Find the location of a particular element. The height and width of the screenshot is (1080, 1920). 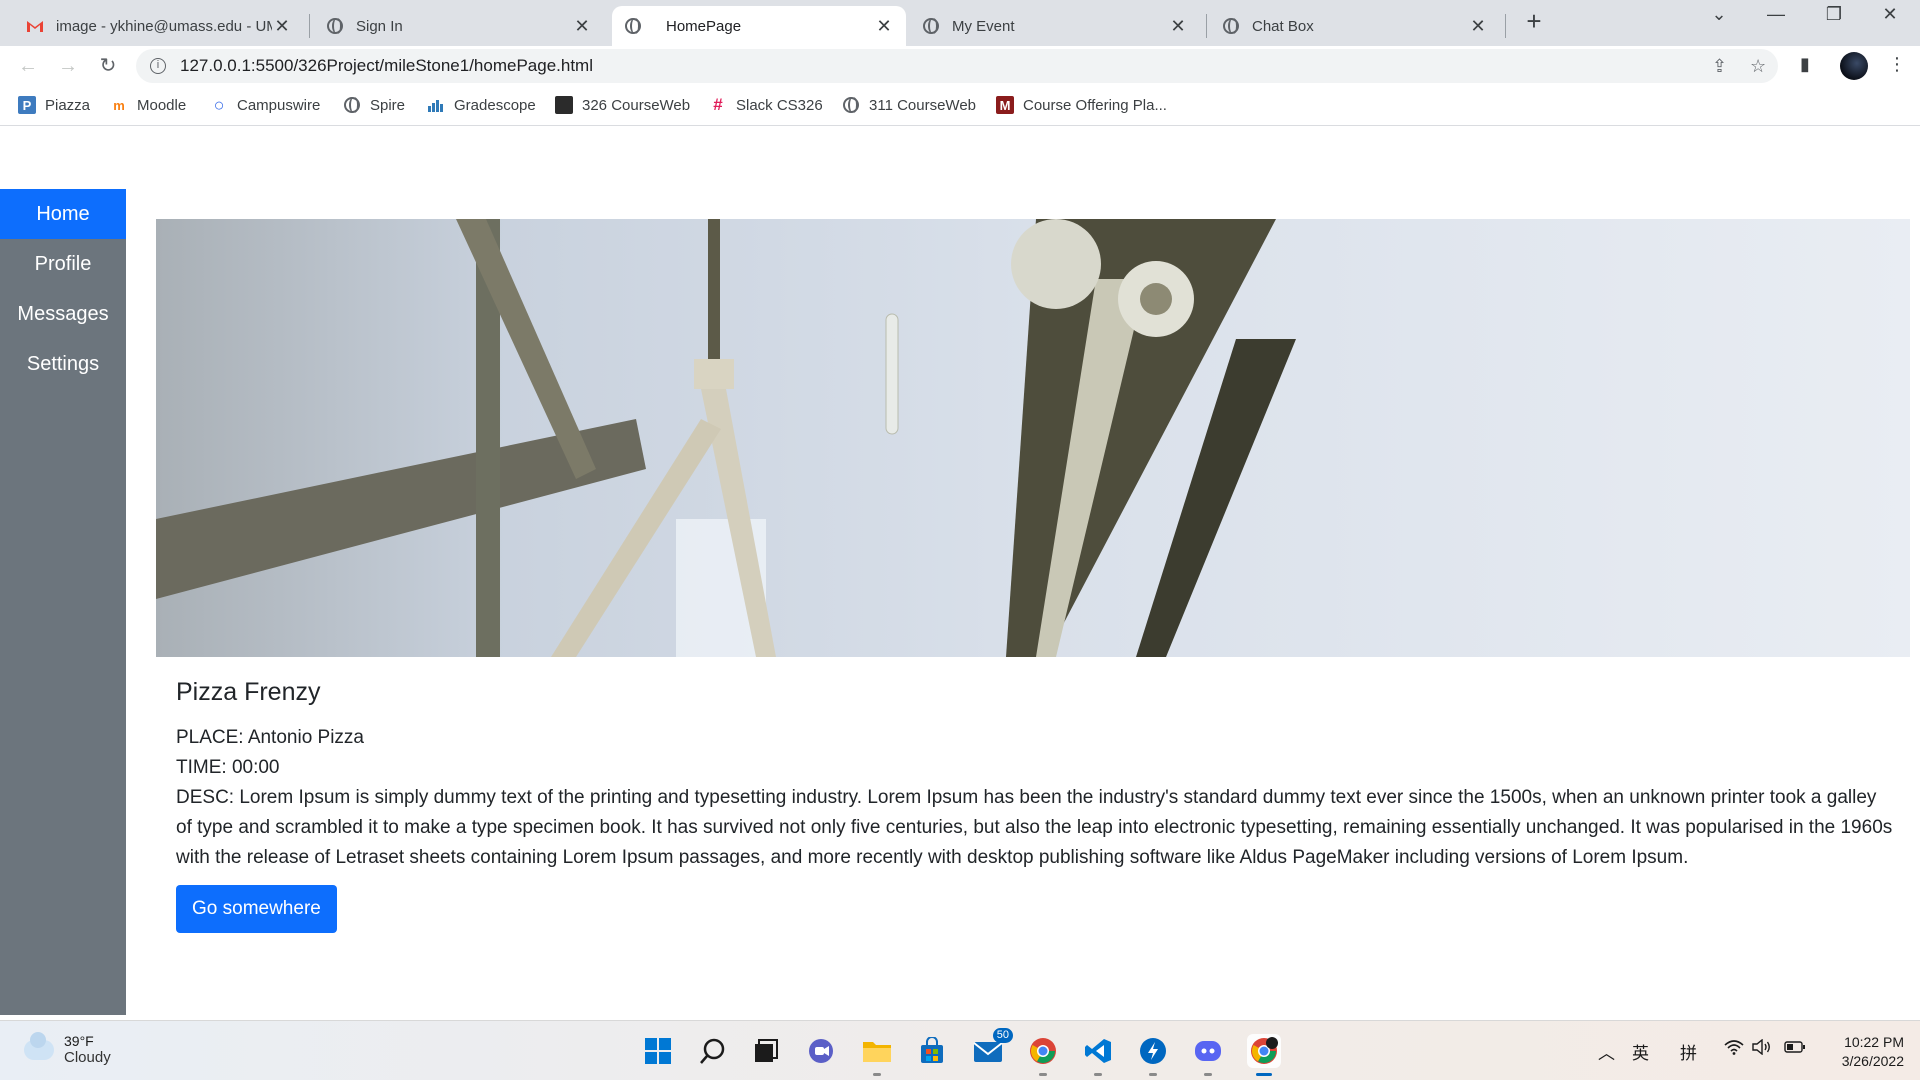

discord-icon is located at coordinates (1208, 1055).